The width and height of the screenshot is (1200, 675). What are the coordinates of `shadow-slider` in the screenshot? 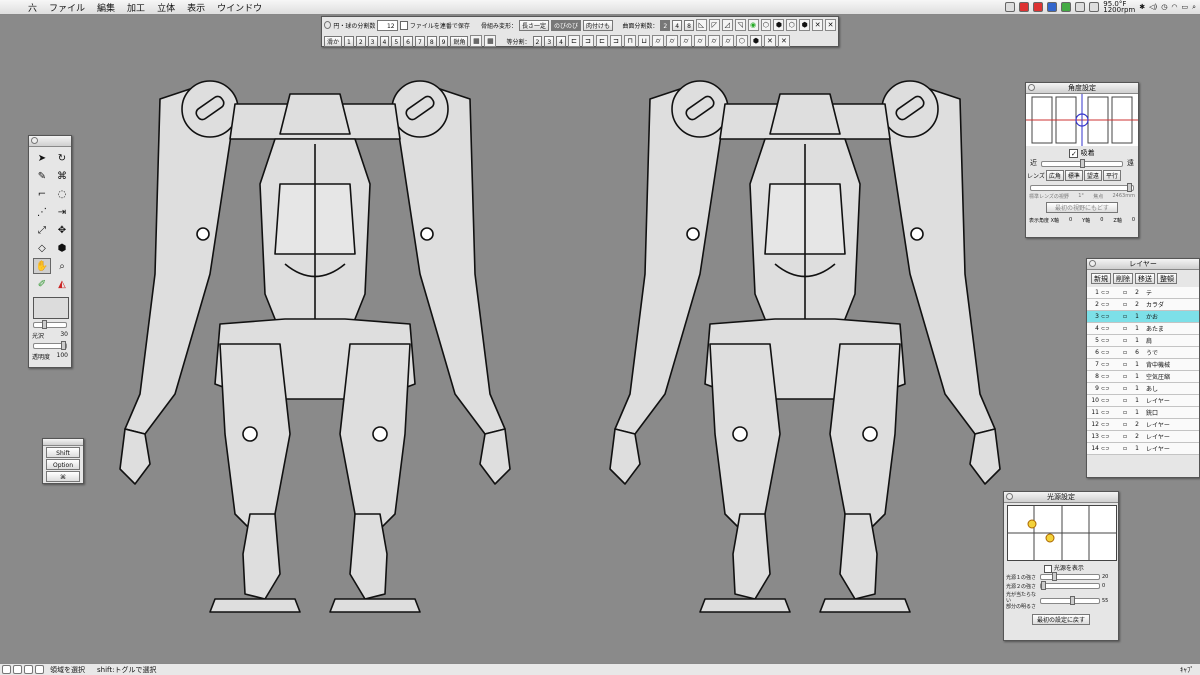 It's located at (1070, 600).